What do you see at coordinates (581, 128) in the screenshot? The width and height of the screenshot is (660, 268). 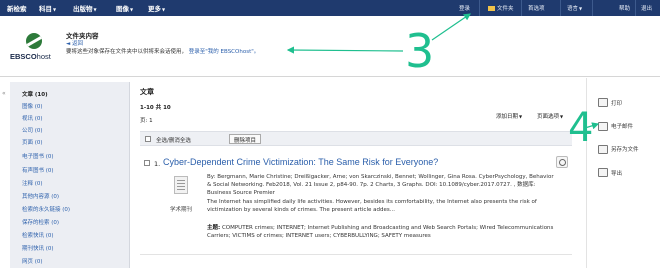 I see `annotation-number-4: 4` at bounding box center [581, 128].